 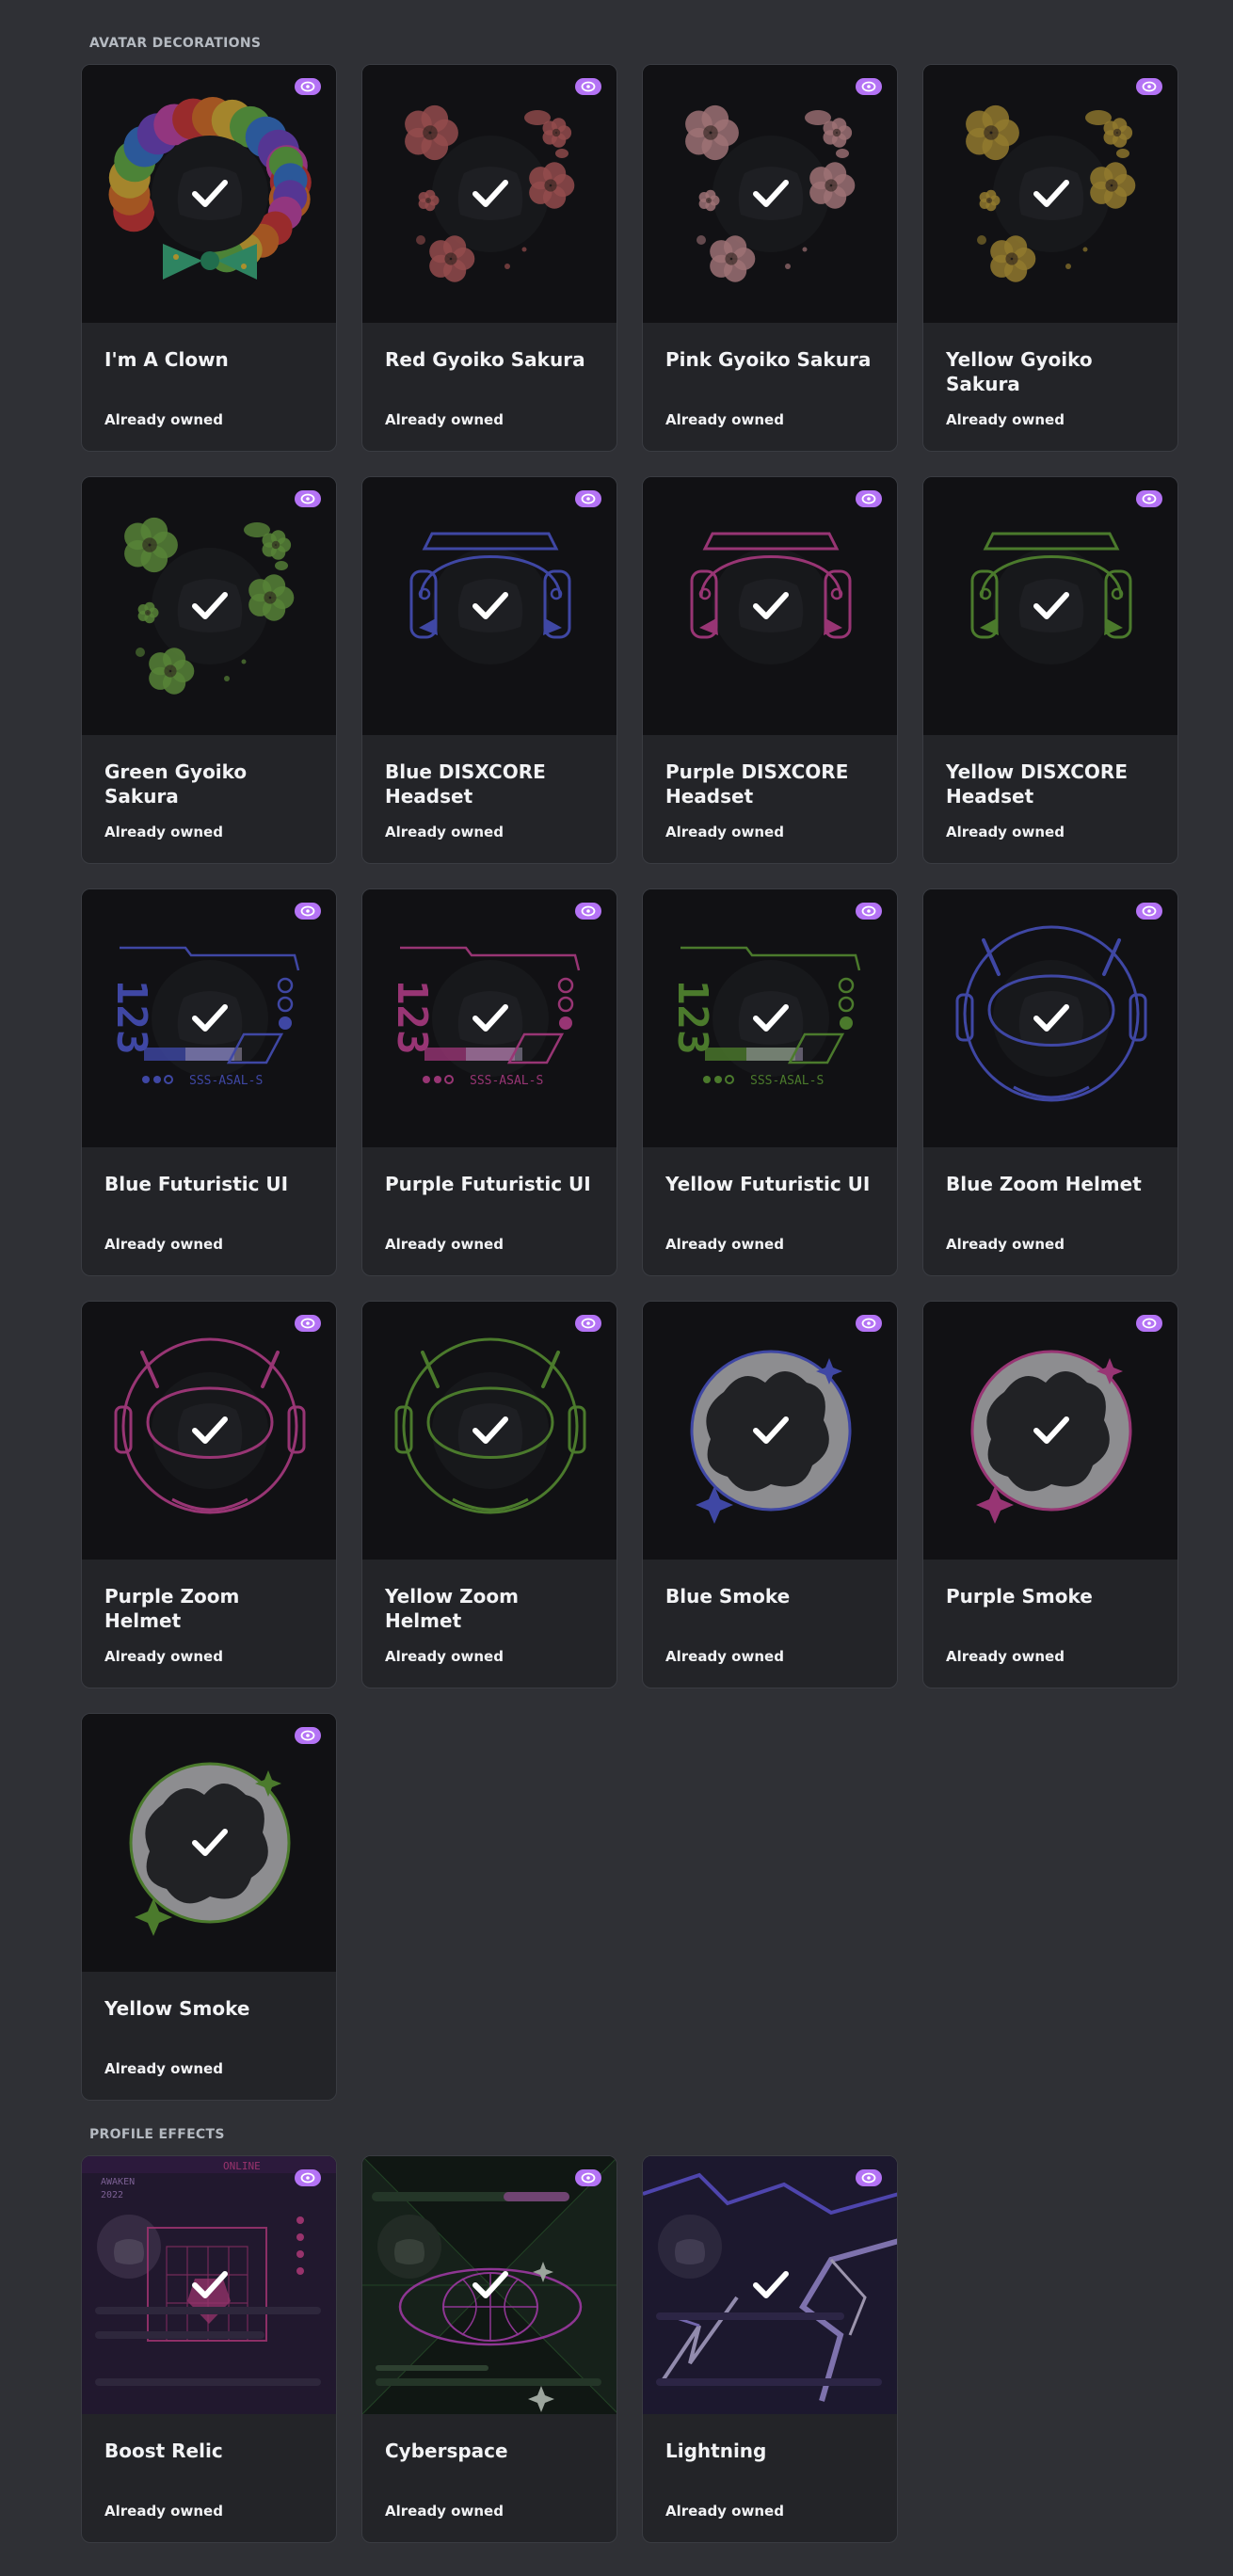 I want to click on shop-item-card: Purple Zoom Helmet Already owned, so click(x=209, y=1494).